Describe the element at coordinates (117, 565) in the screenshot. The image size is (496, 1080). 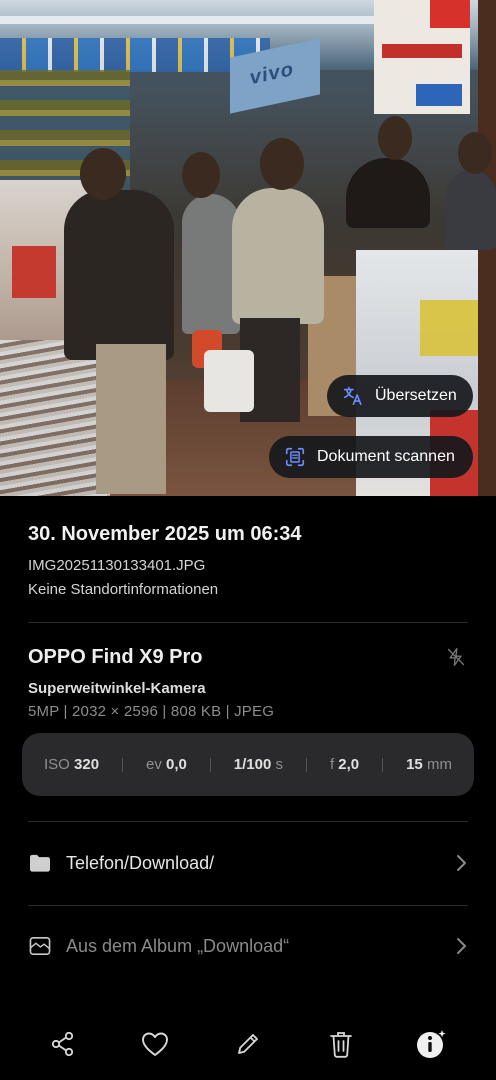
I see `file-name: IMG20251130133401.JPG` at that location.